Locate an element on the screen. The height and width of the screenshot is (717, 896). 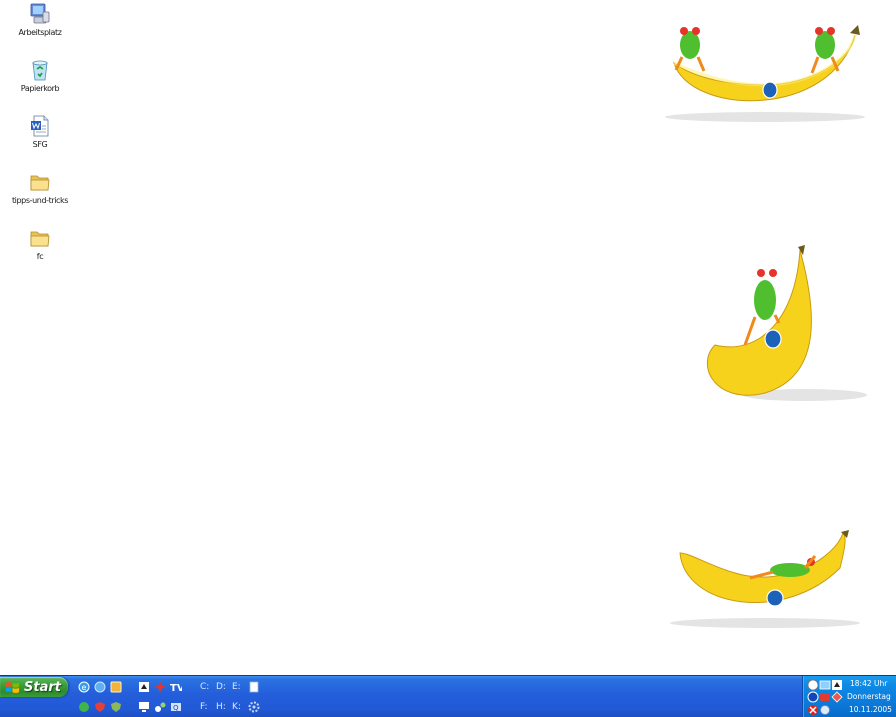
settings-icon: Q is located at coordinates (176, 707).